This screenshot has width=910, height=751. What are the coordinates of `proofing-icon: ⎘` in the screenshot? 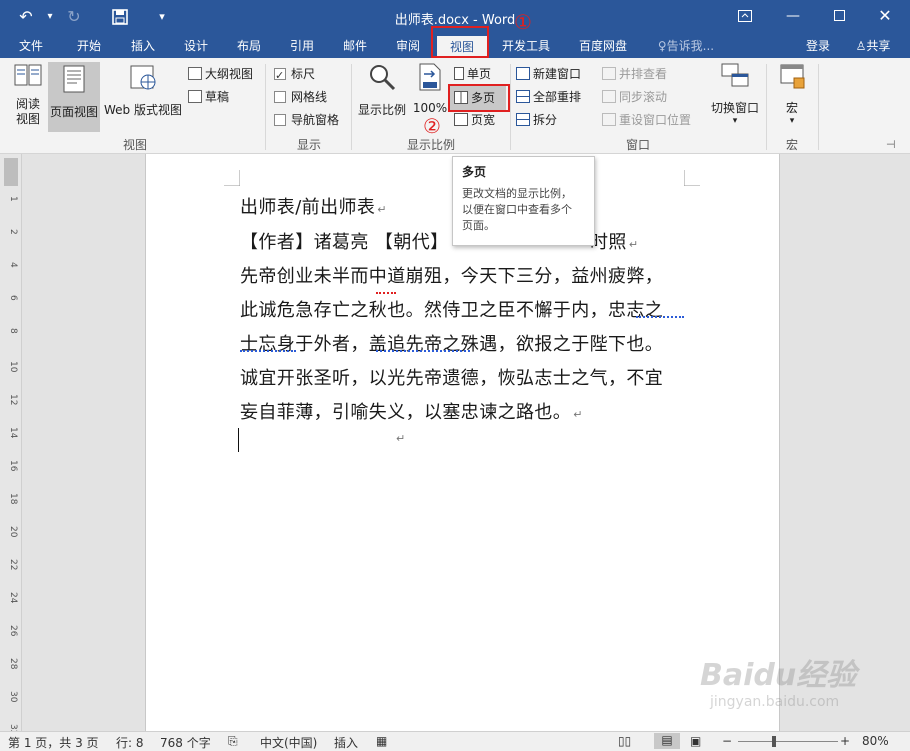 It's located at (233, 741).